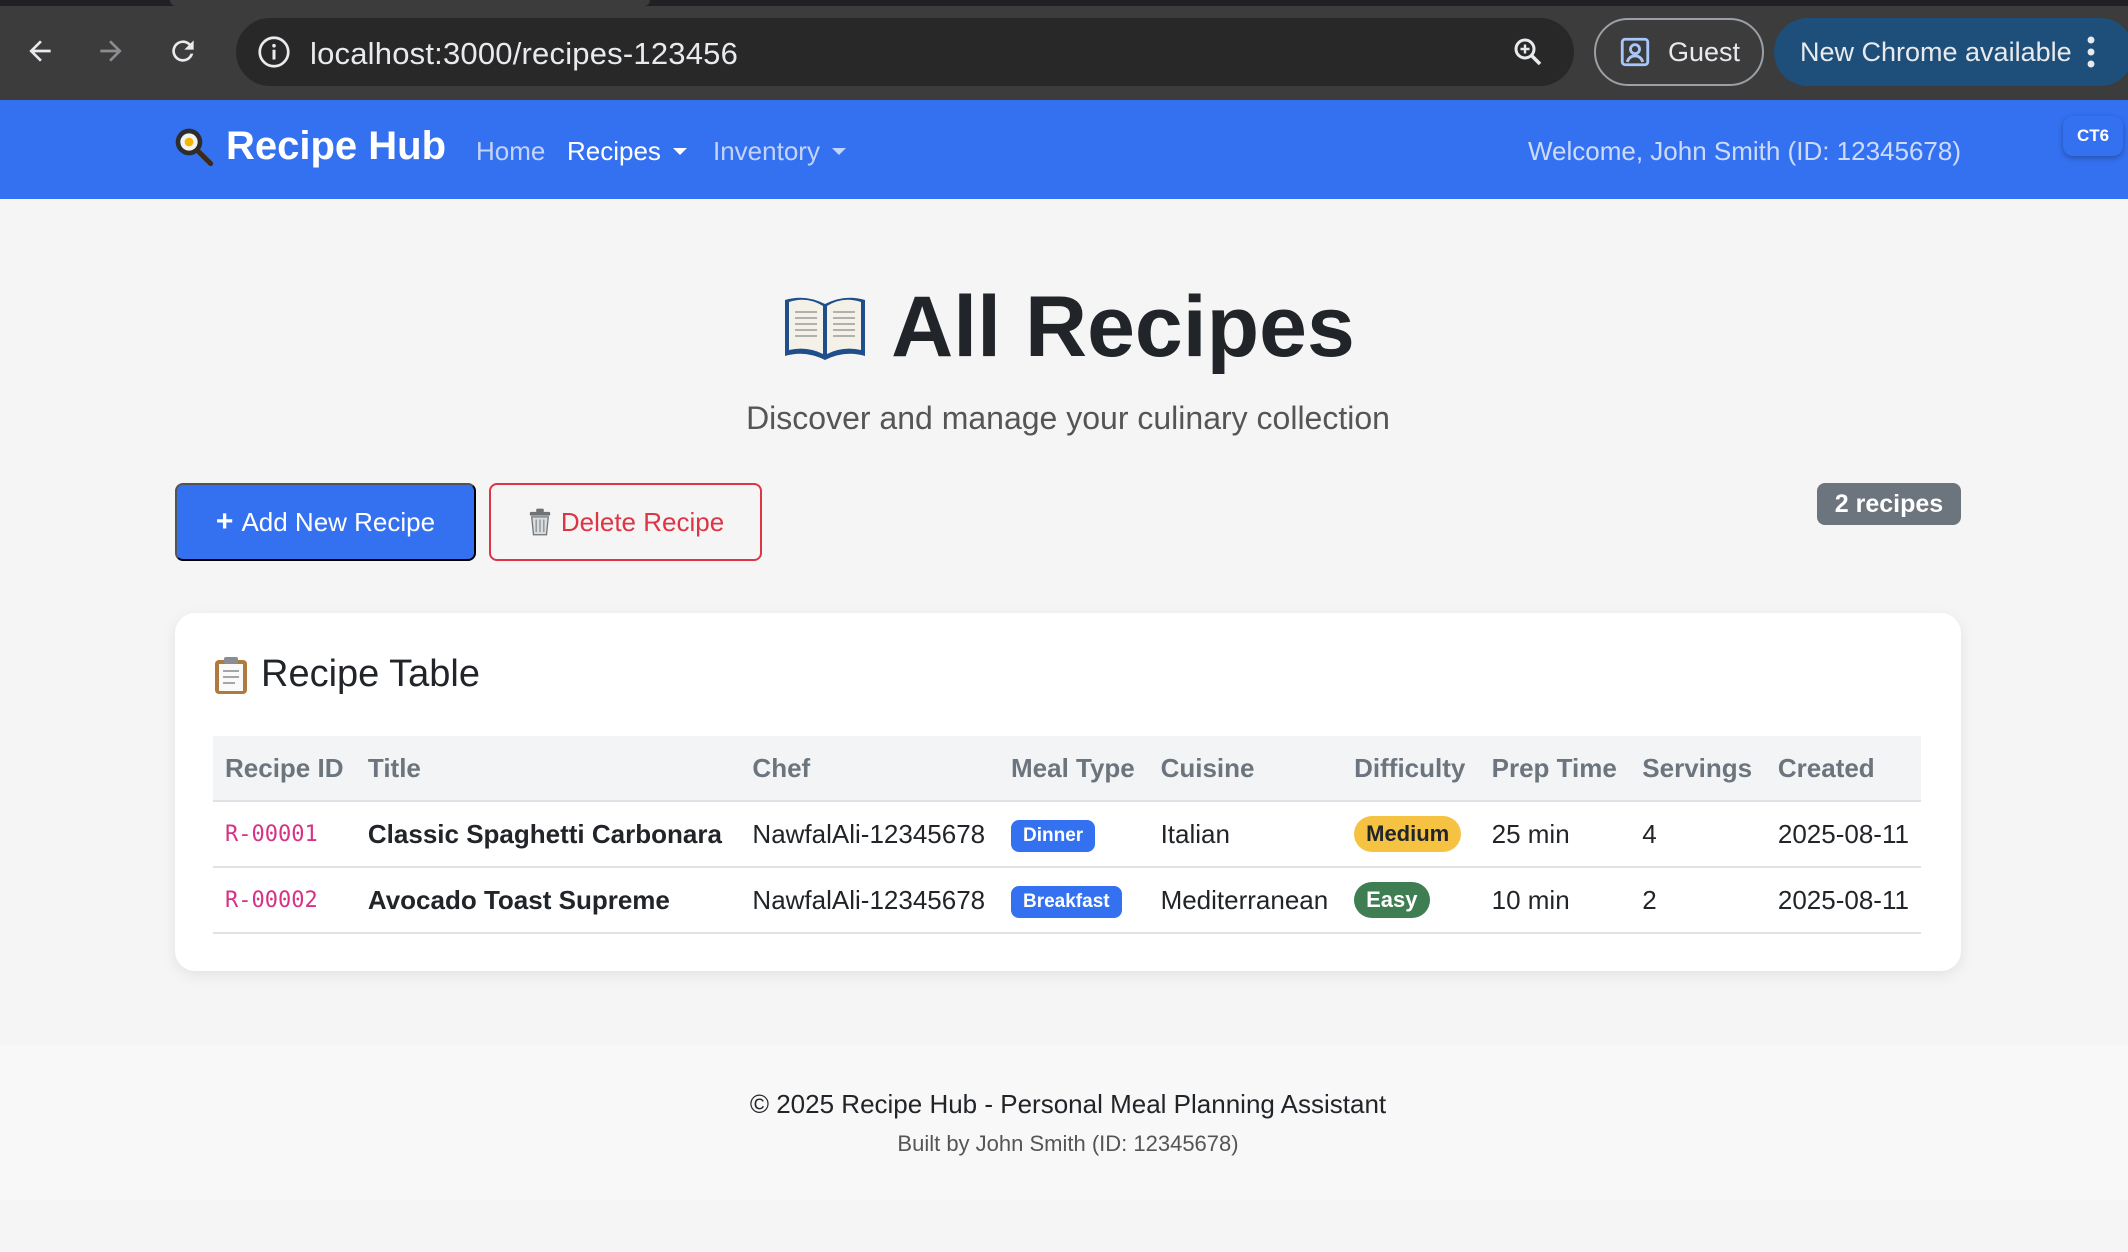  What do you see at coordinates (869, 769) in the screenshot?
I see `column-header: Chef` at bounding box center [869, 769].